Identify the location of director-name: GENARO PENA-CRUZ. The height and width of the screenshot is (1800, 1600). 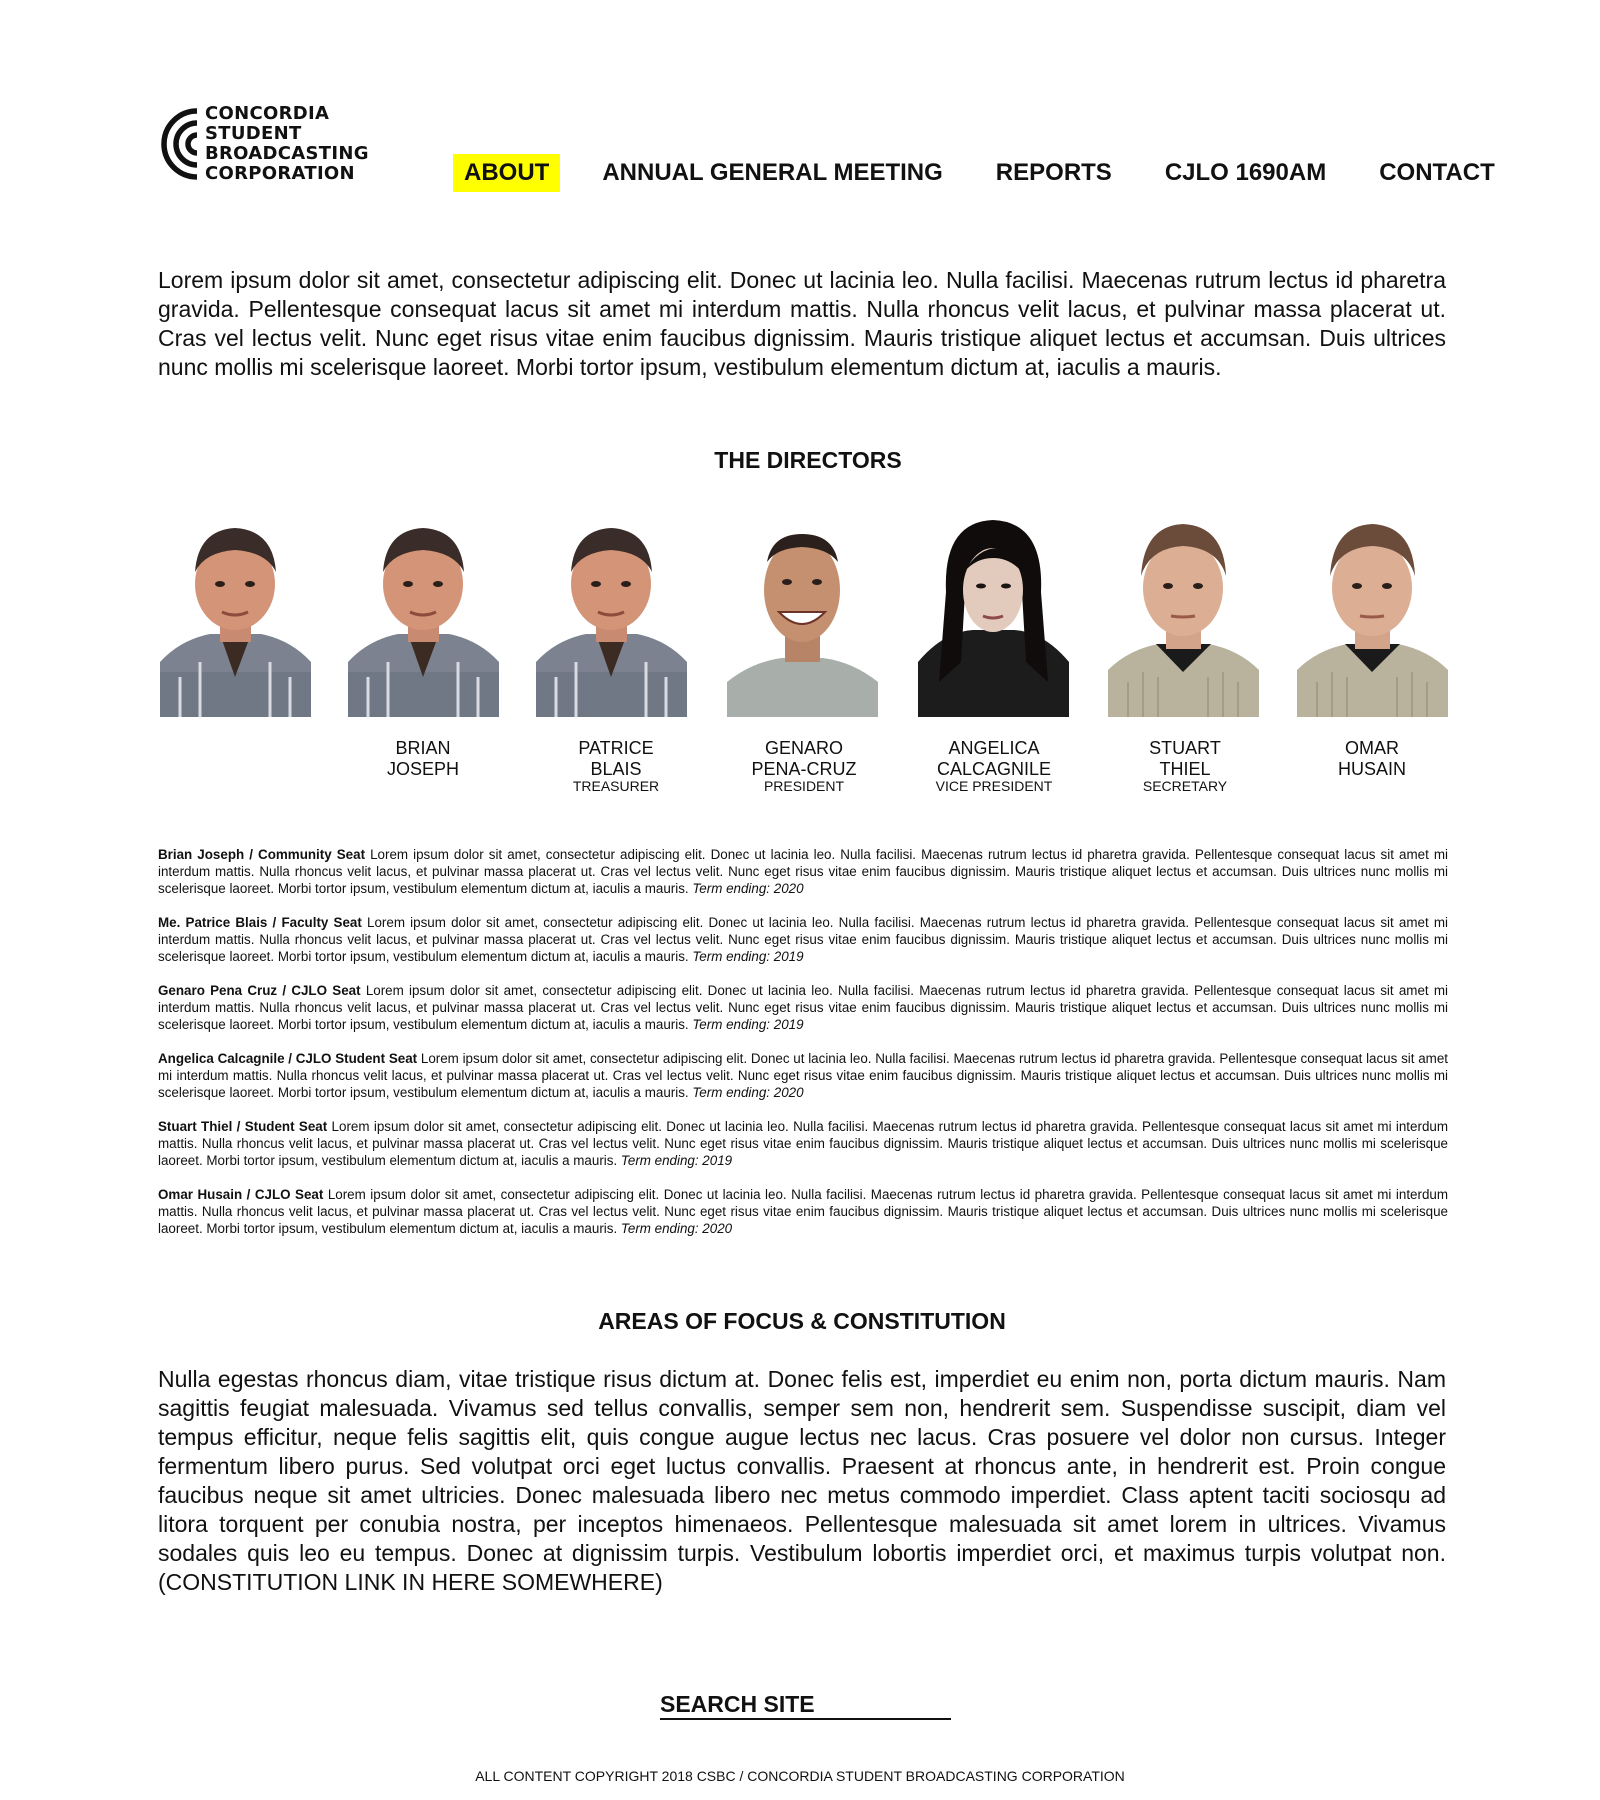
(804, 759).